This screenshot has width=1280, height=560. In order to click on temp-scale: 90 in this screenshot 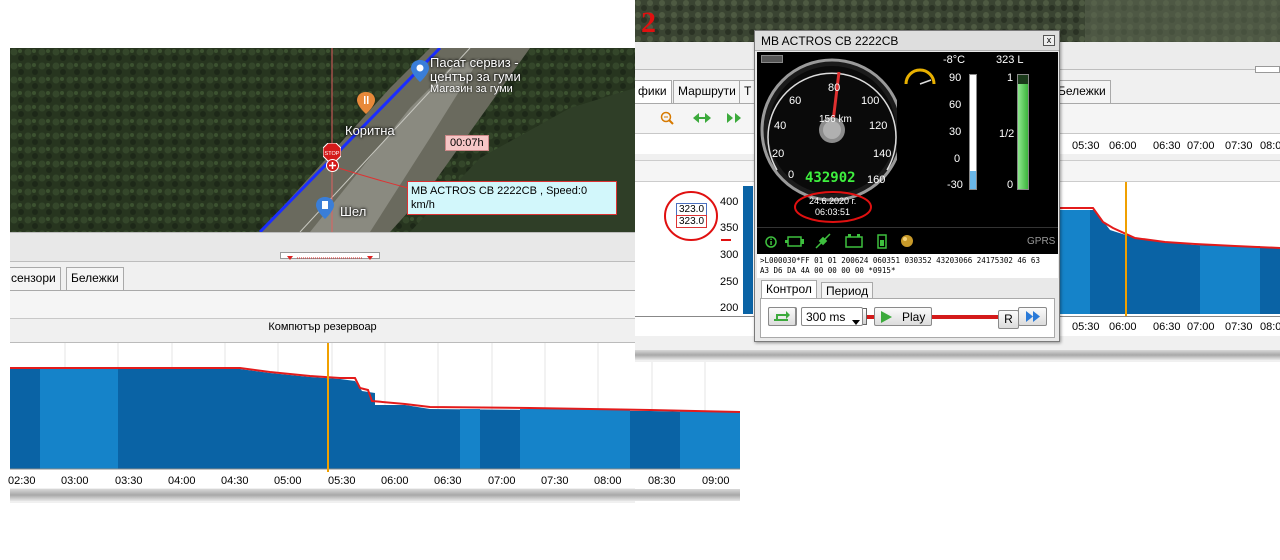, I will do `click(955, 78)`.